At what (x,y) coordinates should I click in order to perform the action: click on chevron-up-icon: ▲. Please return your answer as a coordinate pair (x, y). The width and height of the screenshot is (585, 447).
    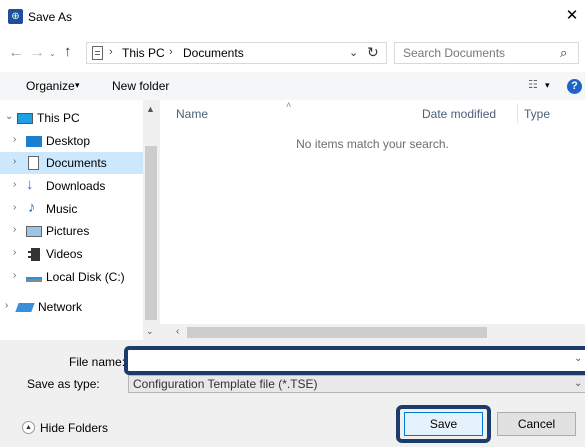
    Looking at the image, I should click on (28, 427).